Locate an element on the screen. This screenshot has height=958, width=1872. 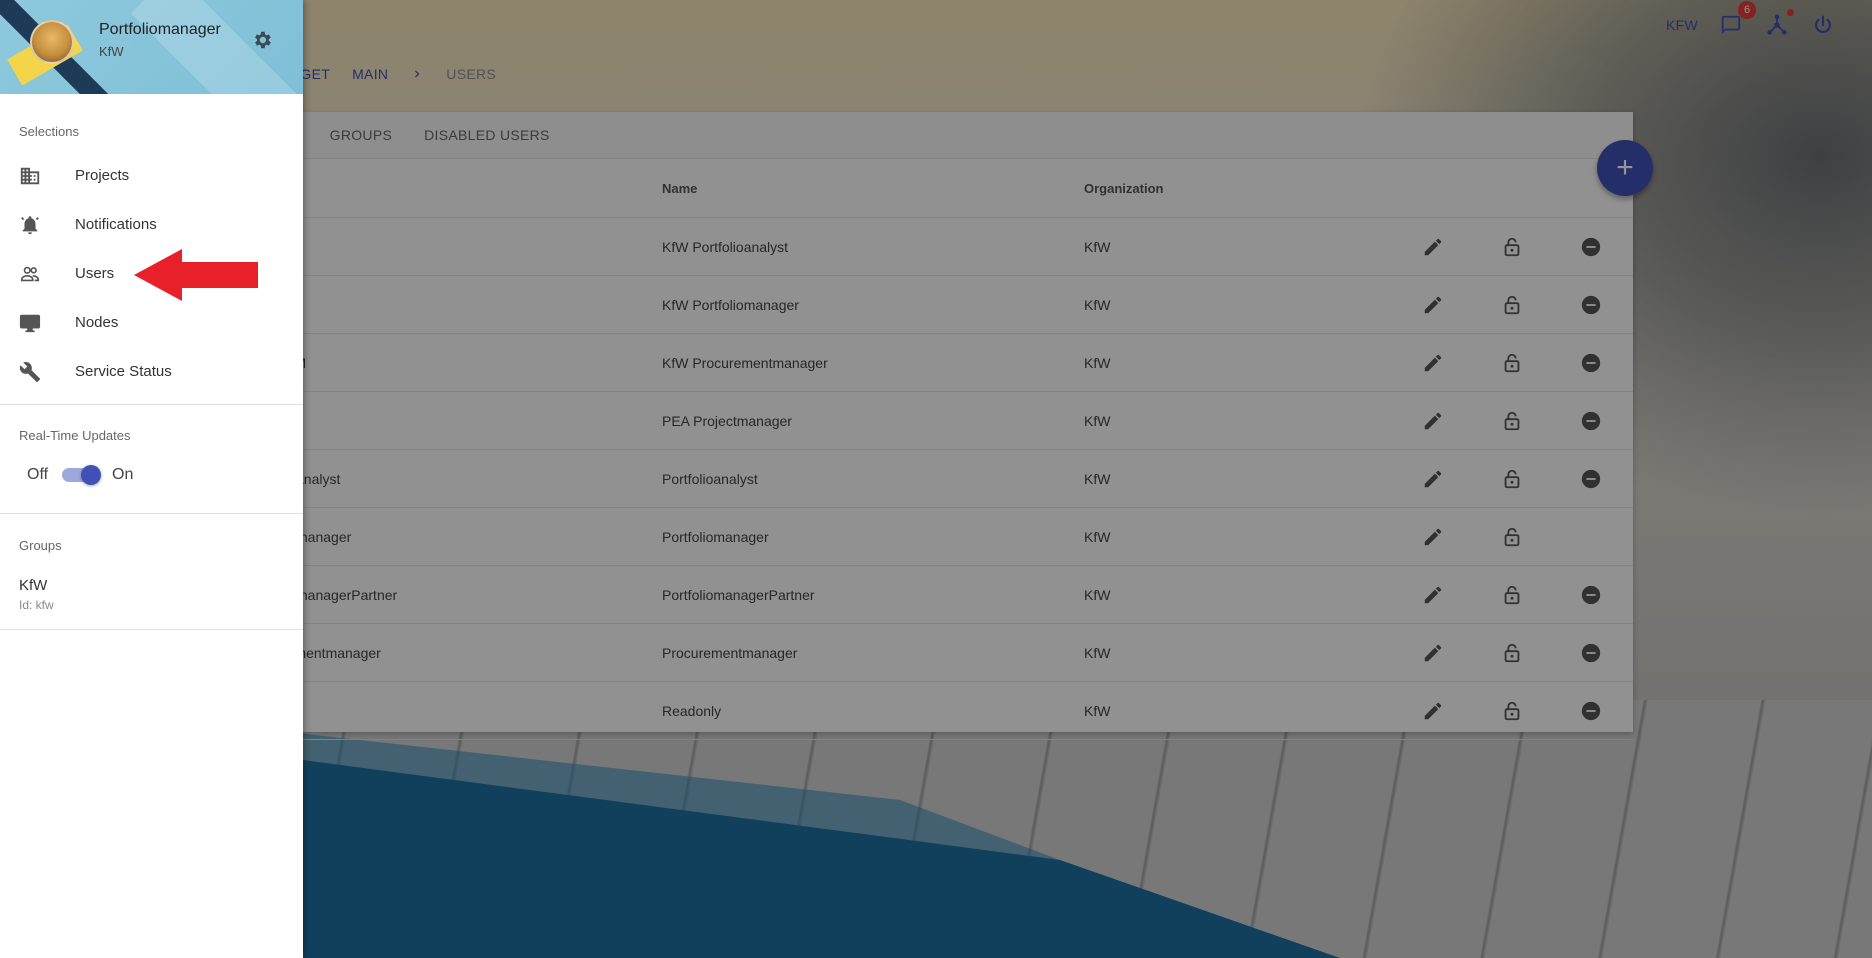
settings-button is located at coordinates (262, 42).